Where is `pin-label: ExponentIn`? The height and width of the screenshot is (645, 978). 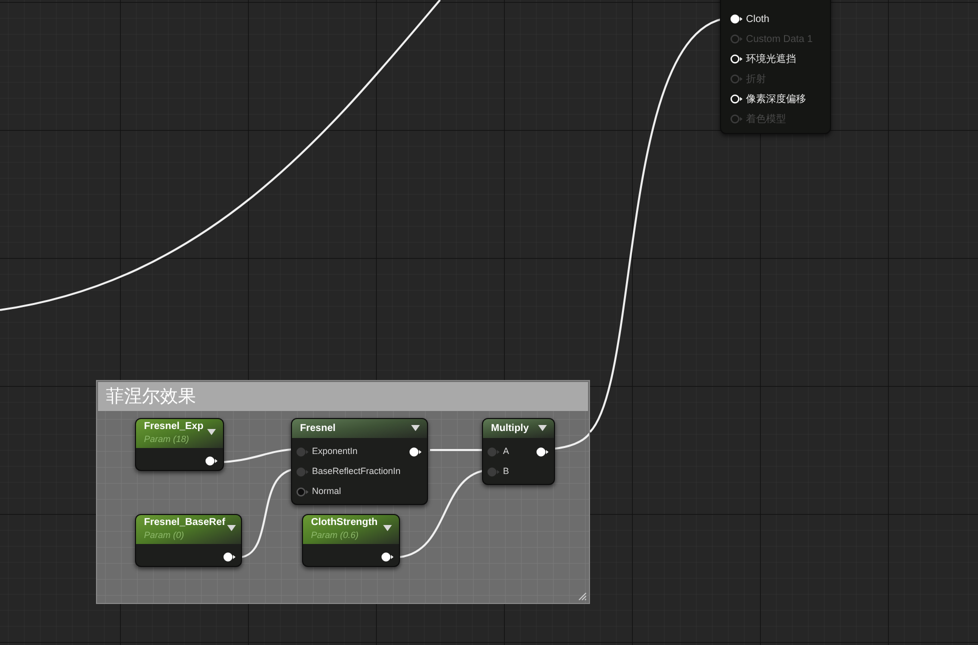
pin-label: ExponentIn is located at coordinates (335, 451).